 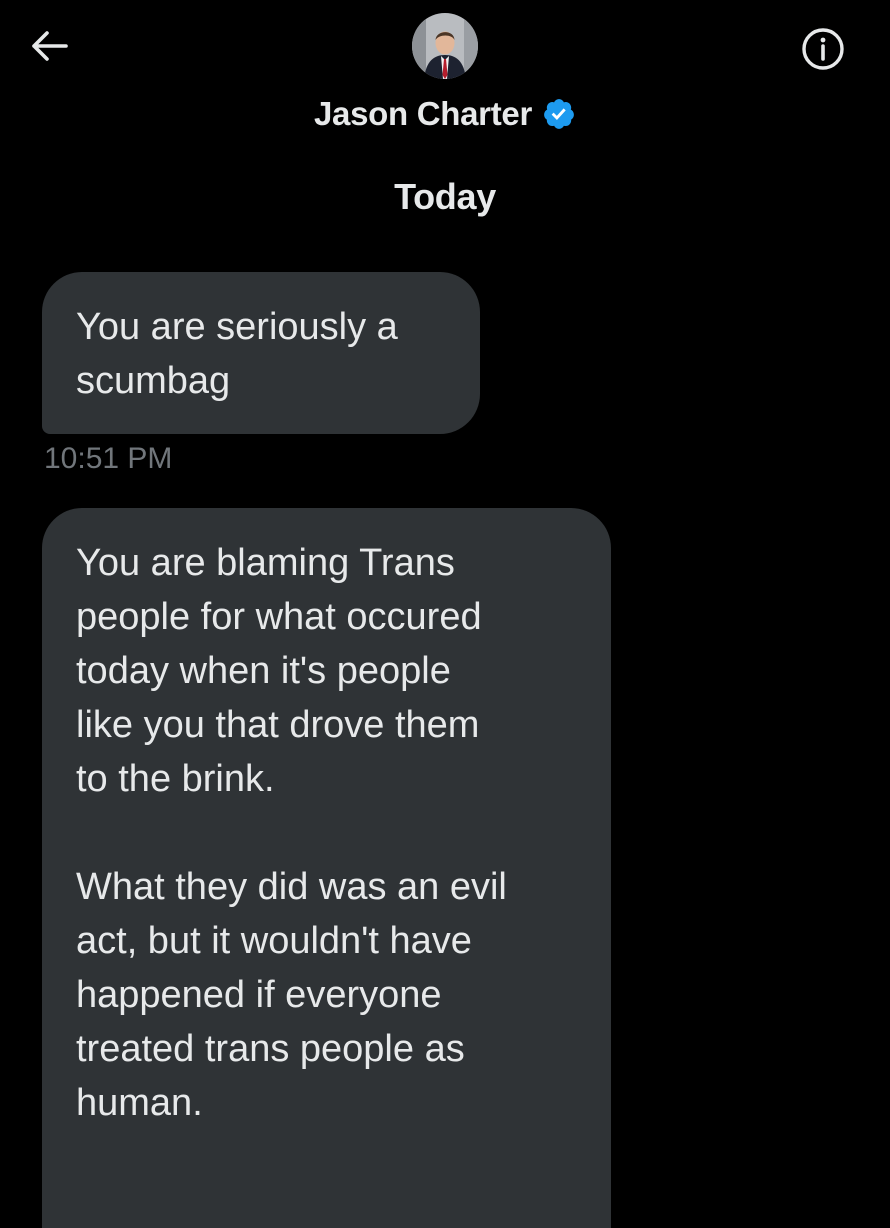 I want to click on avatar-photo, so click(x=445, y=46).